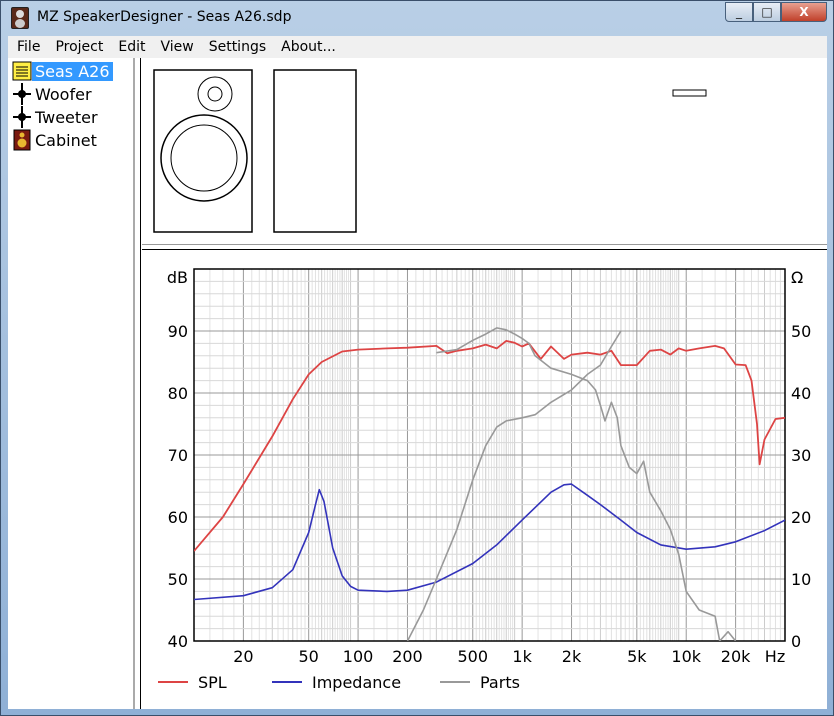 The width and height of the screenshot is (834, 716). What do you see at coordinates (315, 151) in the screenshot?
I see `cabinet-side` at bounding box center [315, 151].